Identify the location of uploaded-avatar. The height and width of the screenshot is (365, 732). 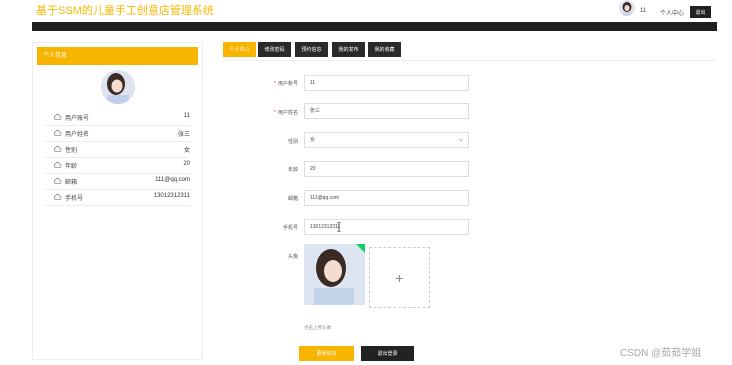
(334, 274).